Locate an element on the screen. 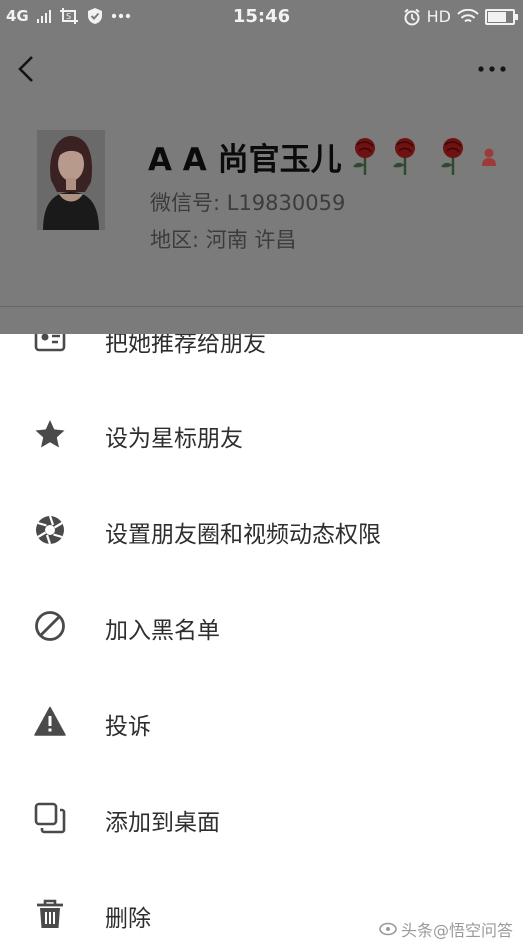 This screenshot has height=947, width=523. menu-item-moments-permissions: 设置朋友圈和视频动态权限 is located at coordinates (261, 528).